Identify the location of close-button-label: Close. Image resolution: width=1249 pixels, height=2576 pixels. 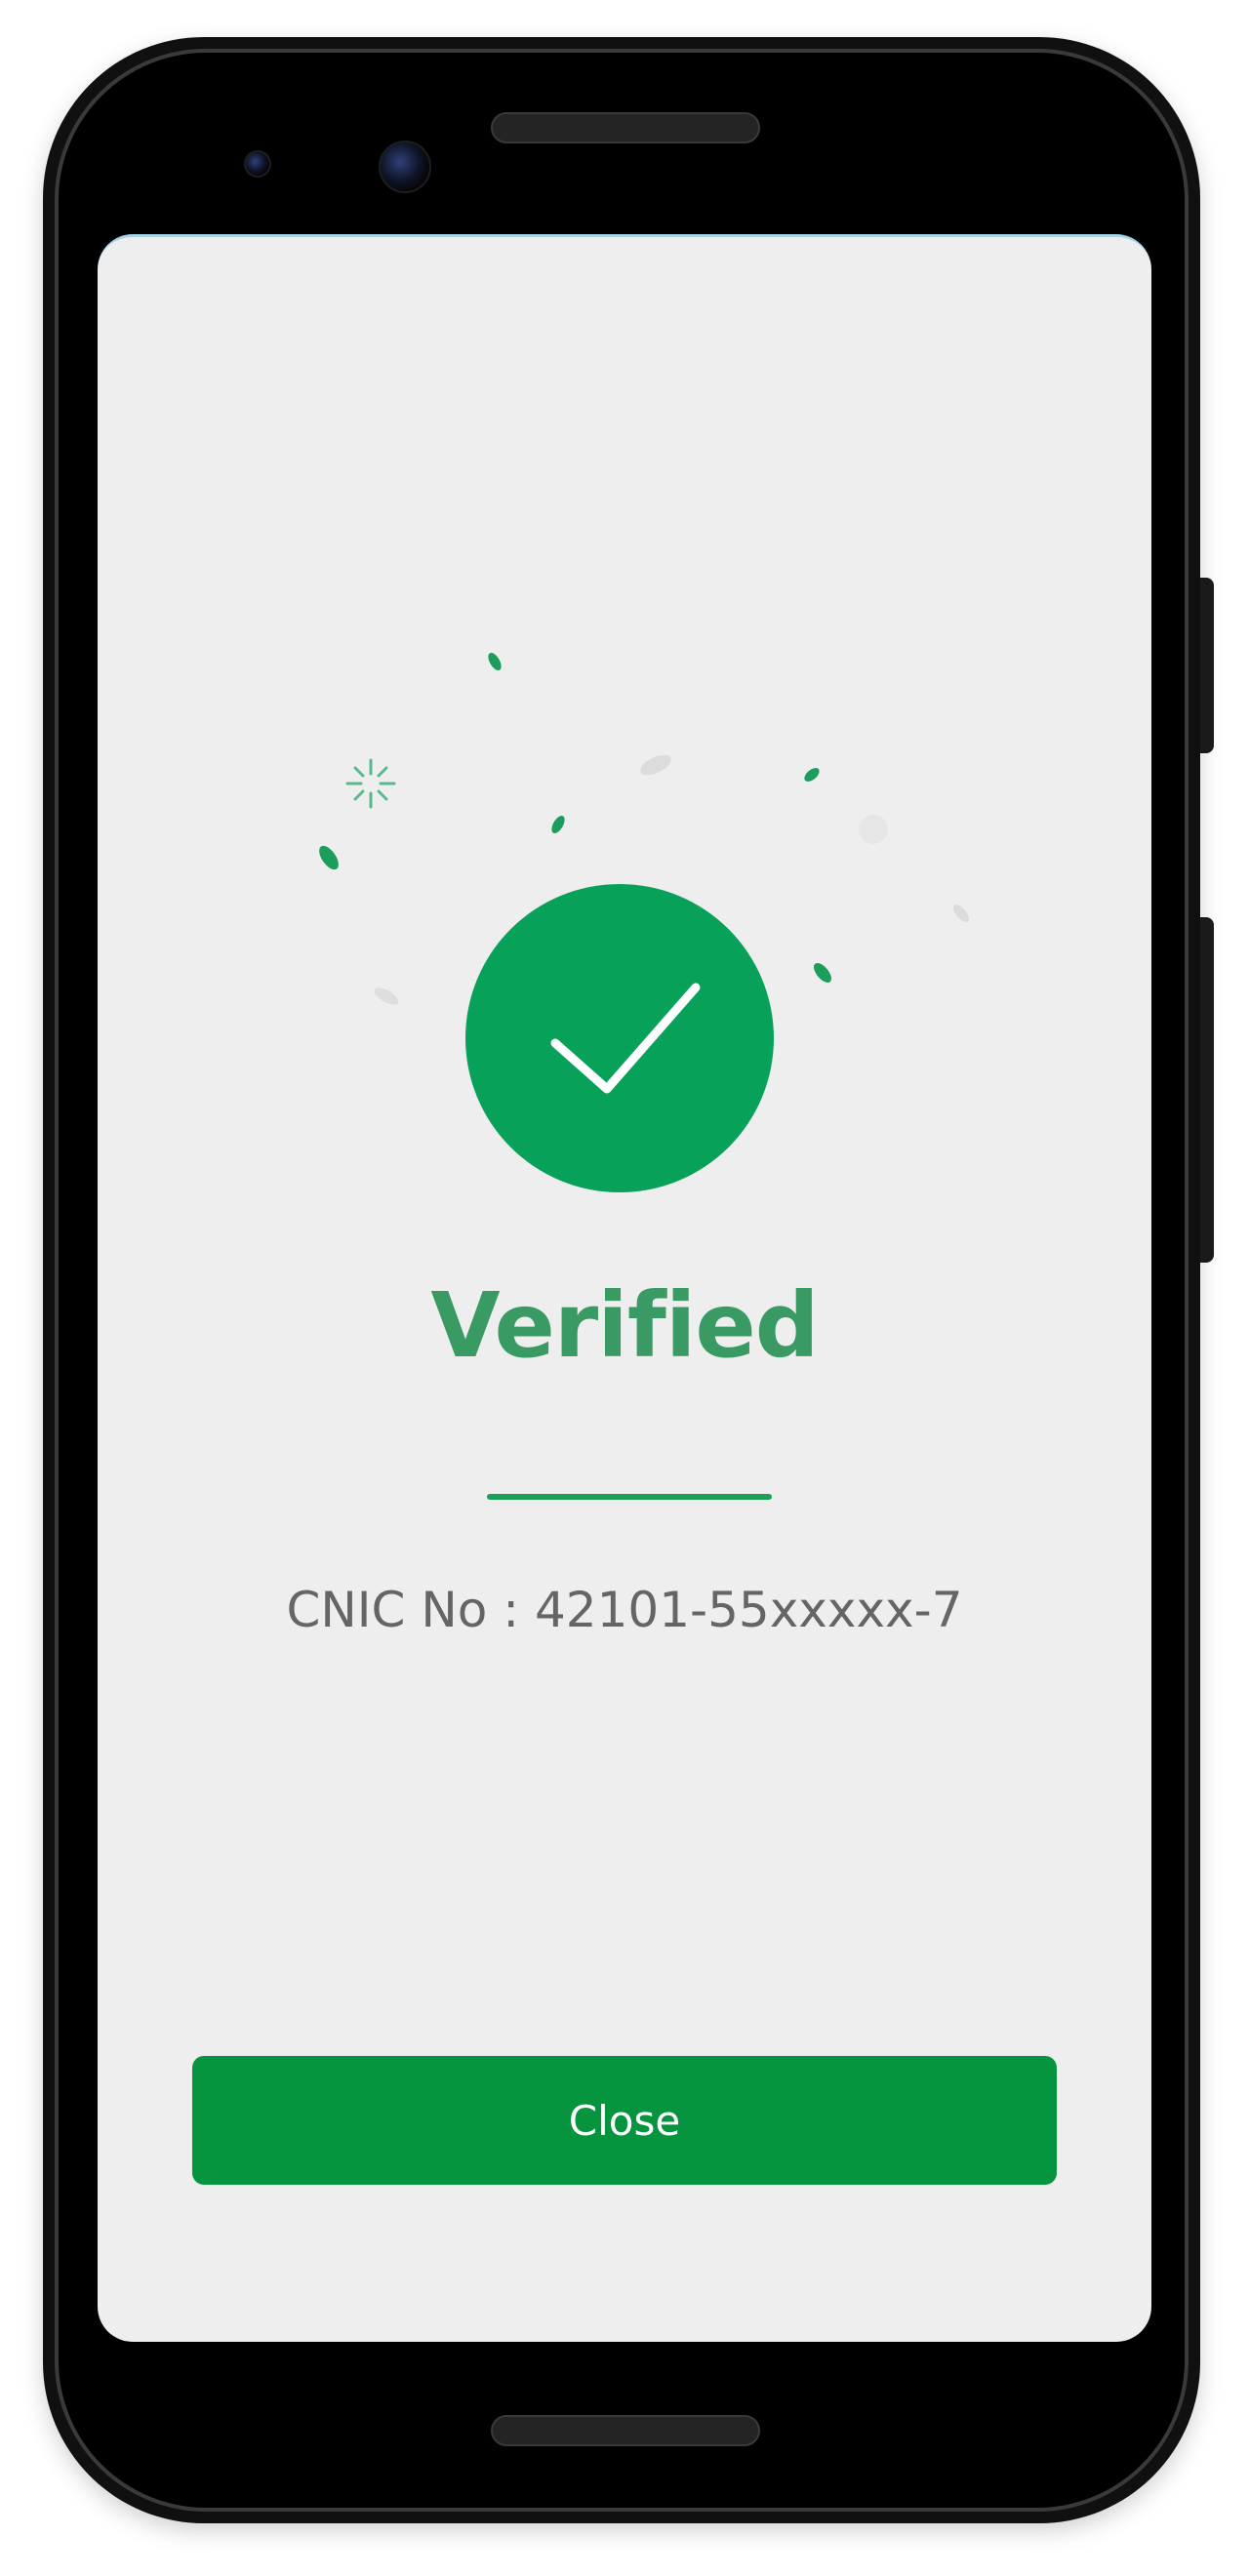
(624, 2120).